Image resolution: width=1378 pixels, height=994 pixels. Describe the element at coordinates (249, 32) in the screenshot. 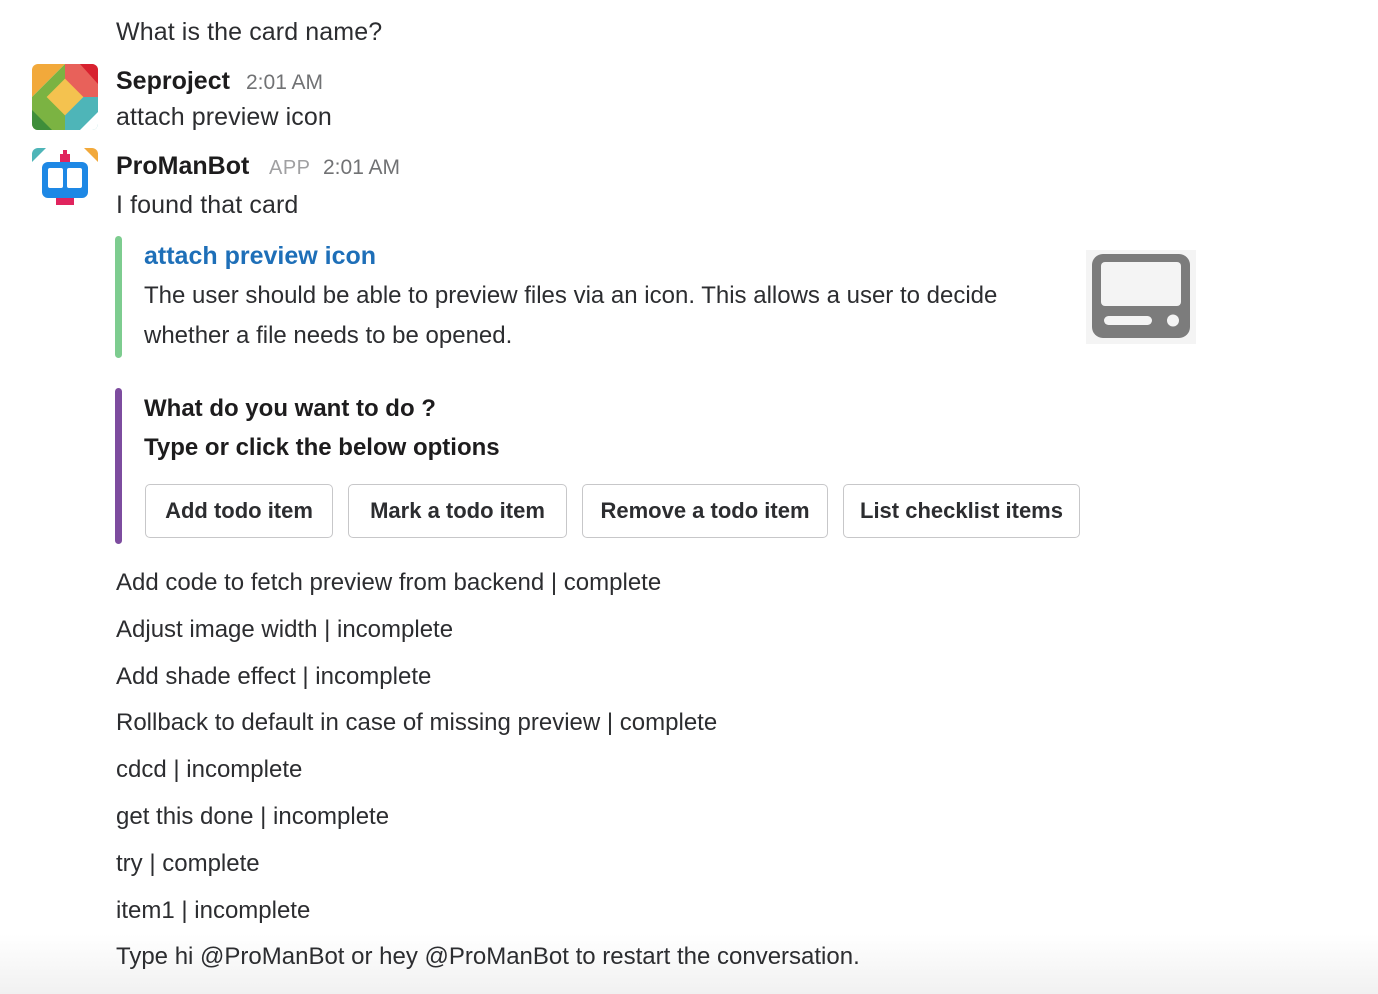

I see `previous-message-text: What is the card name?` at that location.